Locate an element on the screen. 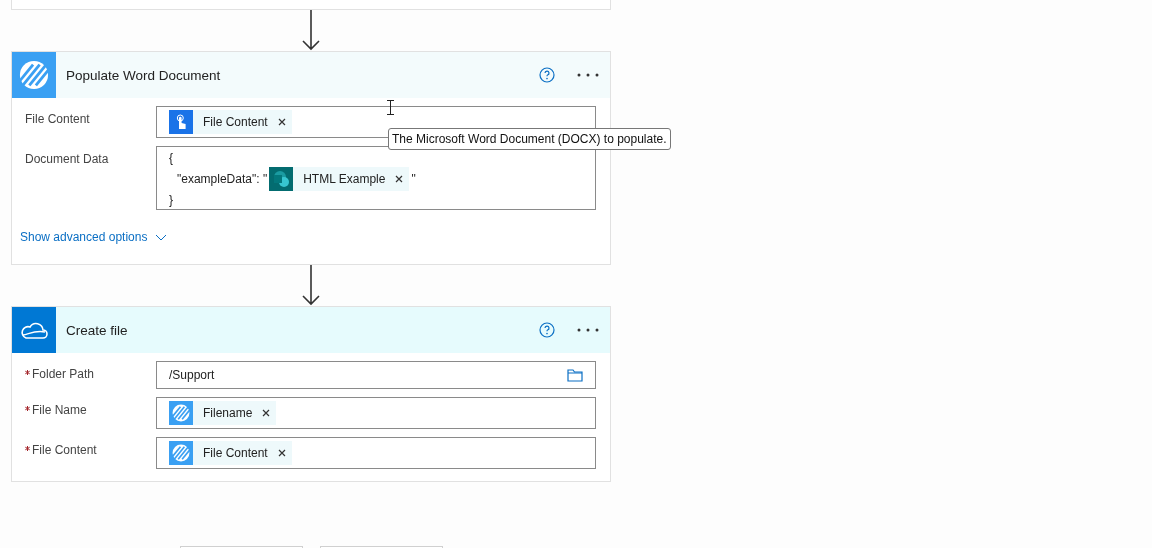 This screenshot has height=548, width=1152. cloud-icon is located at coordinates (34, 330).